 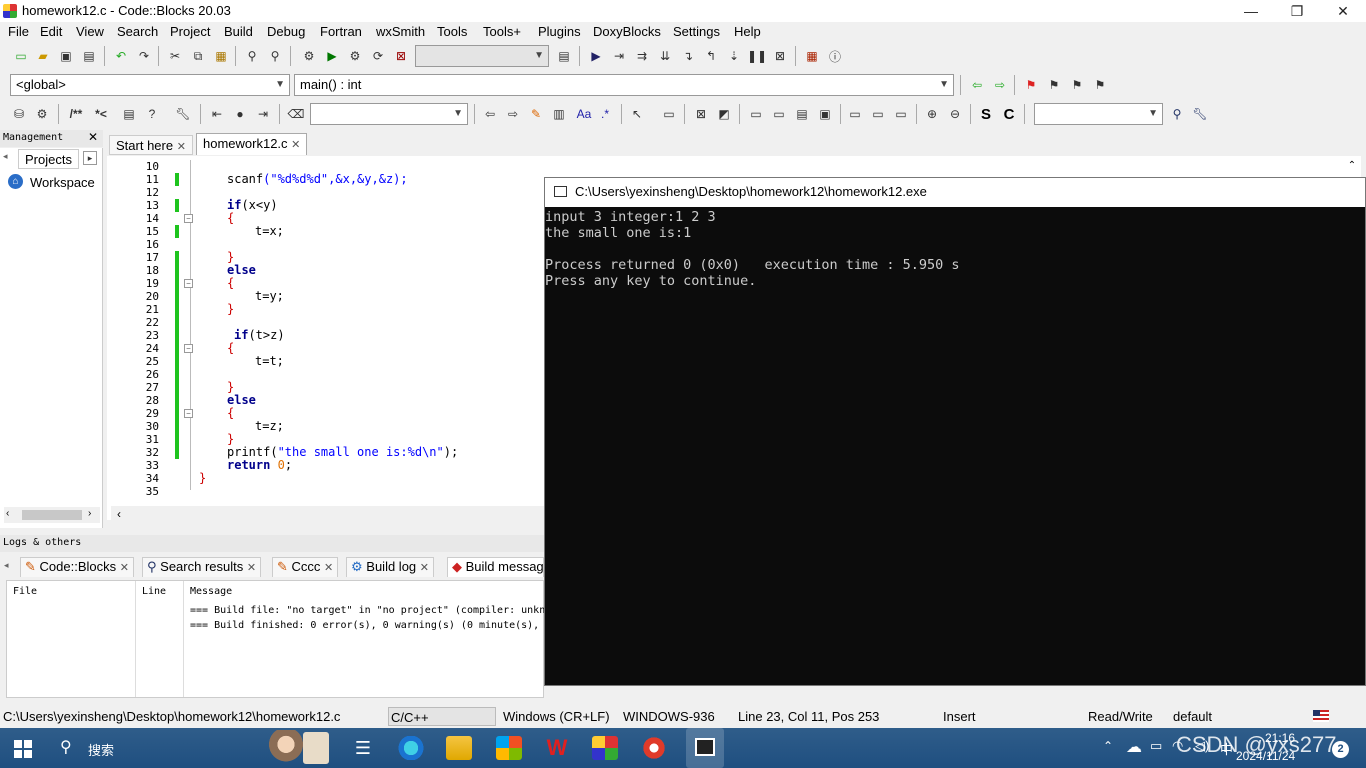 What do you see at coordinates (605, 748) in the screenshot?
I see `codeblocks-taskbar-icon` at bounding box center [605, 748].